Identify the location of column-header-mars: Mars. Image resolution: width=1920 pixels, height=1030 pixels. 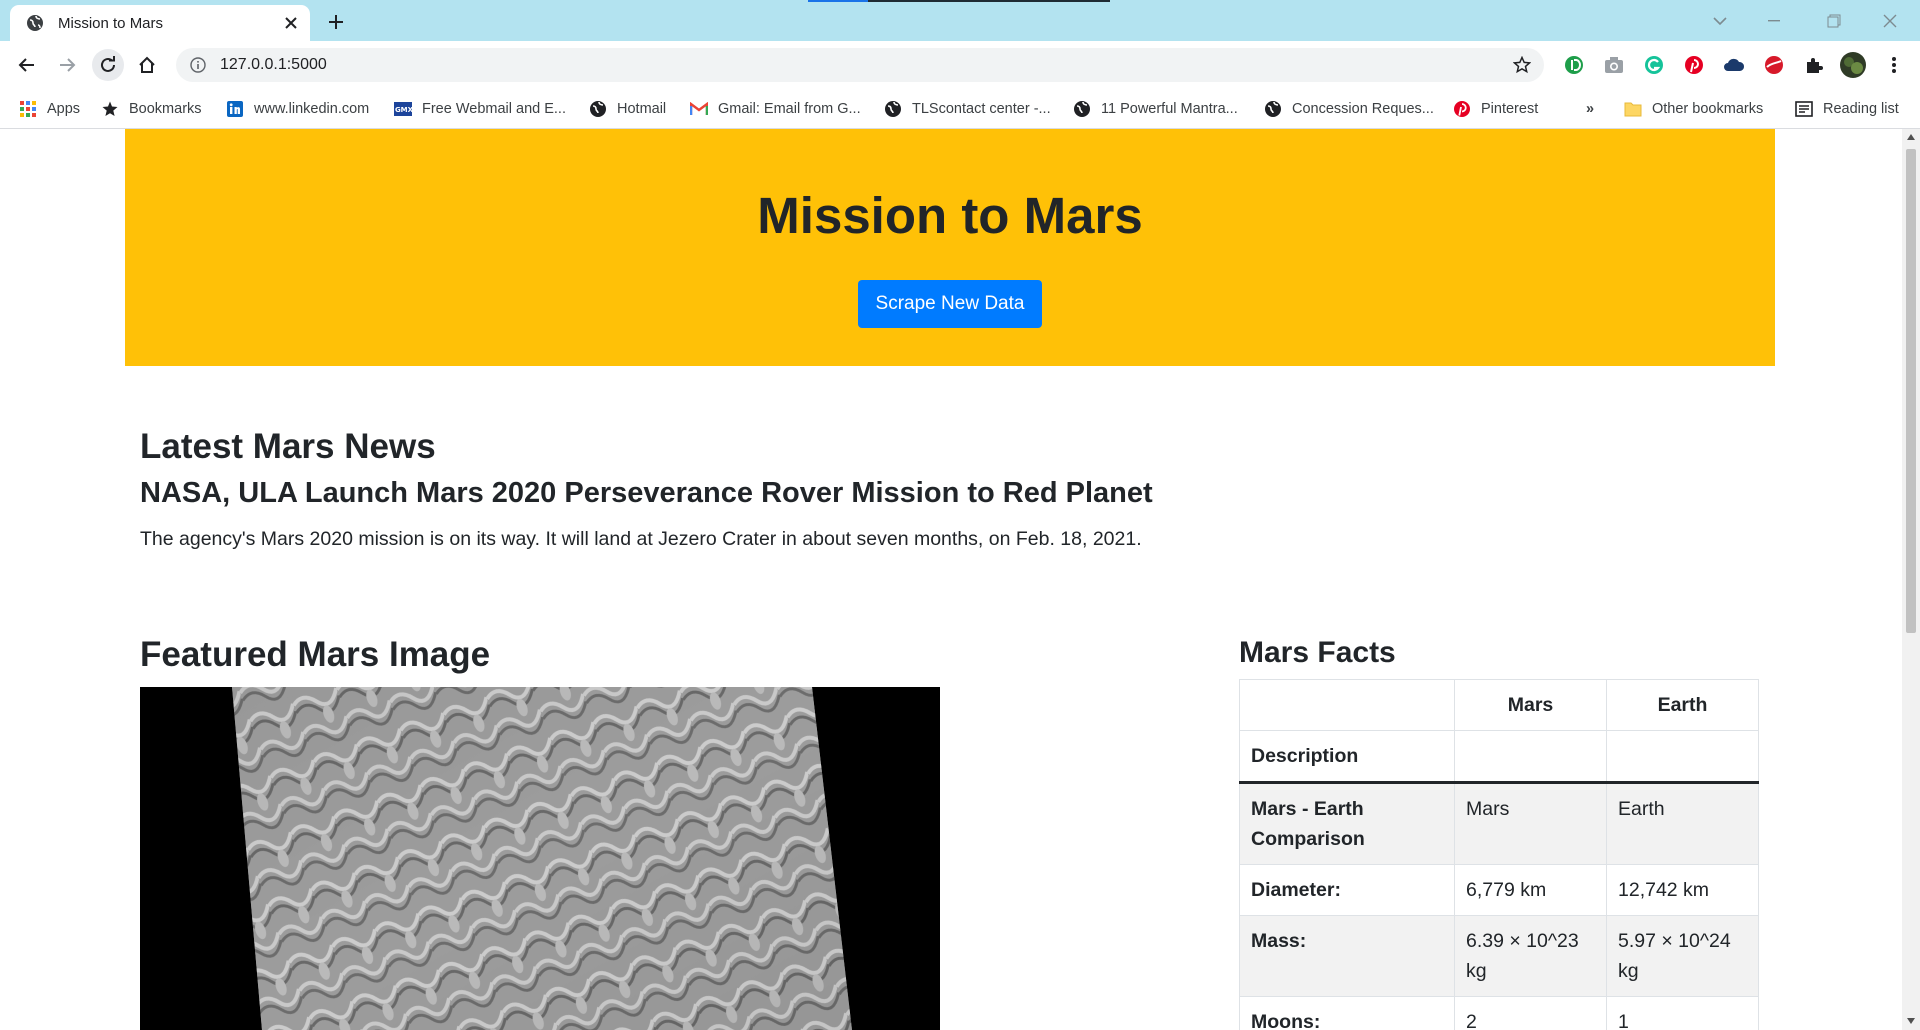
(1530, 705).